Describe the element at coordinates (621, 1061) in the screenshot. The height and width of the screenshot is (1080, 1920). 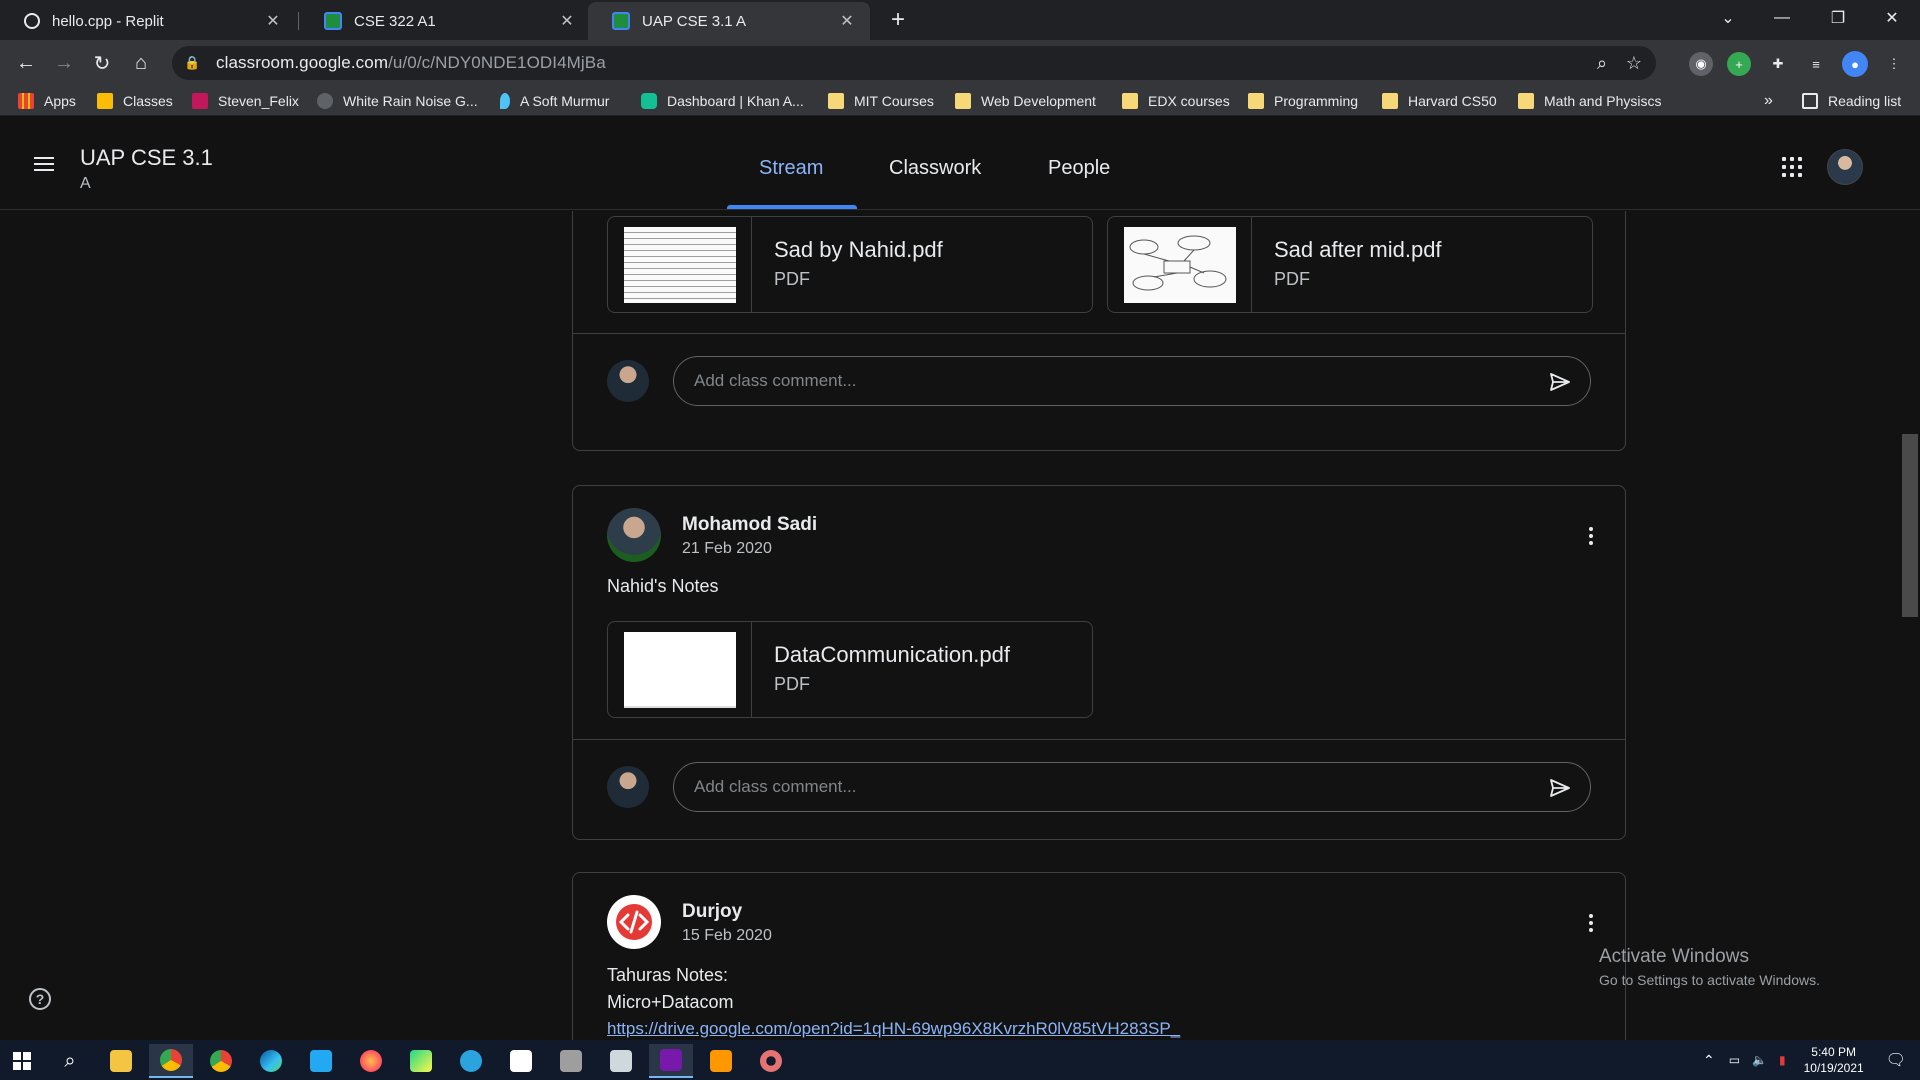
I see `calculator-icon` at that location.